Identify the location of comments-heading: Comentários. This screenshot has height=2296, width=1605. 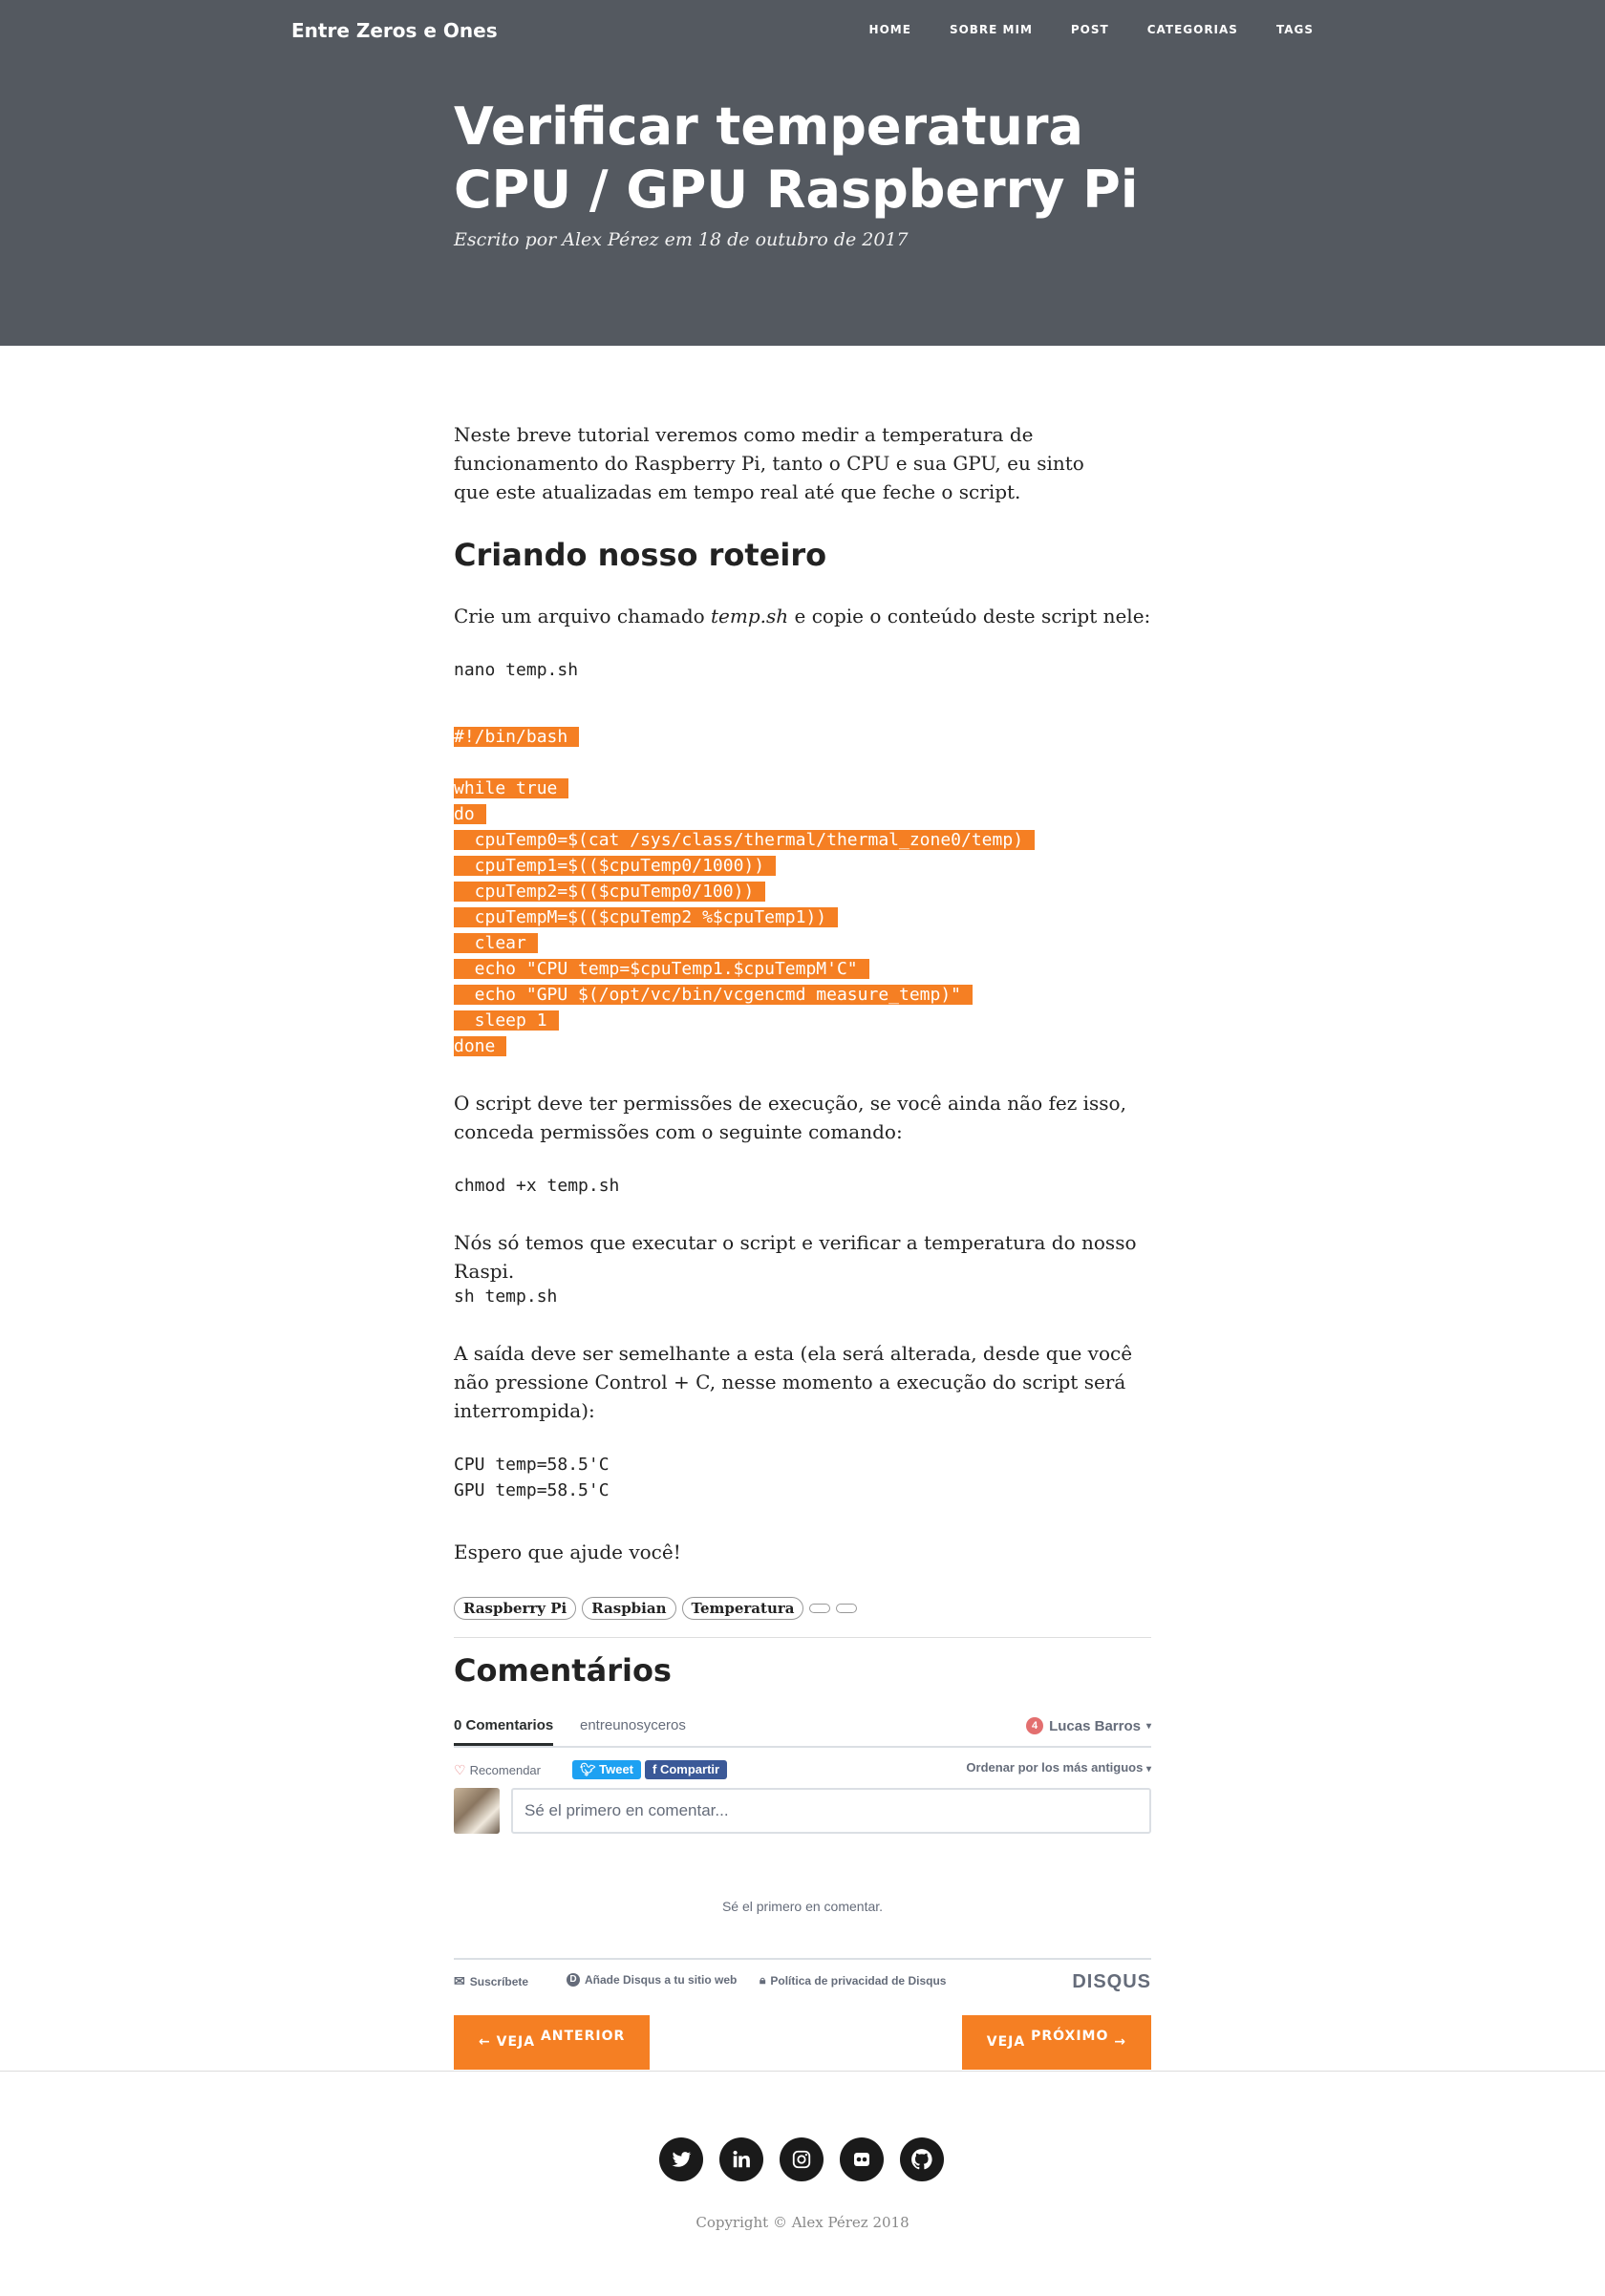
(563, 1670).